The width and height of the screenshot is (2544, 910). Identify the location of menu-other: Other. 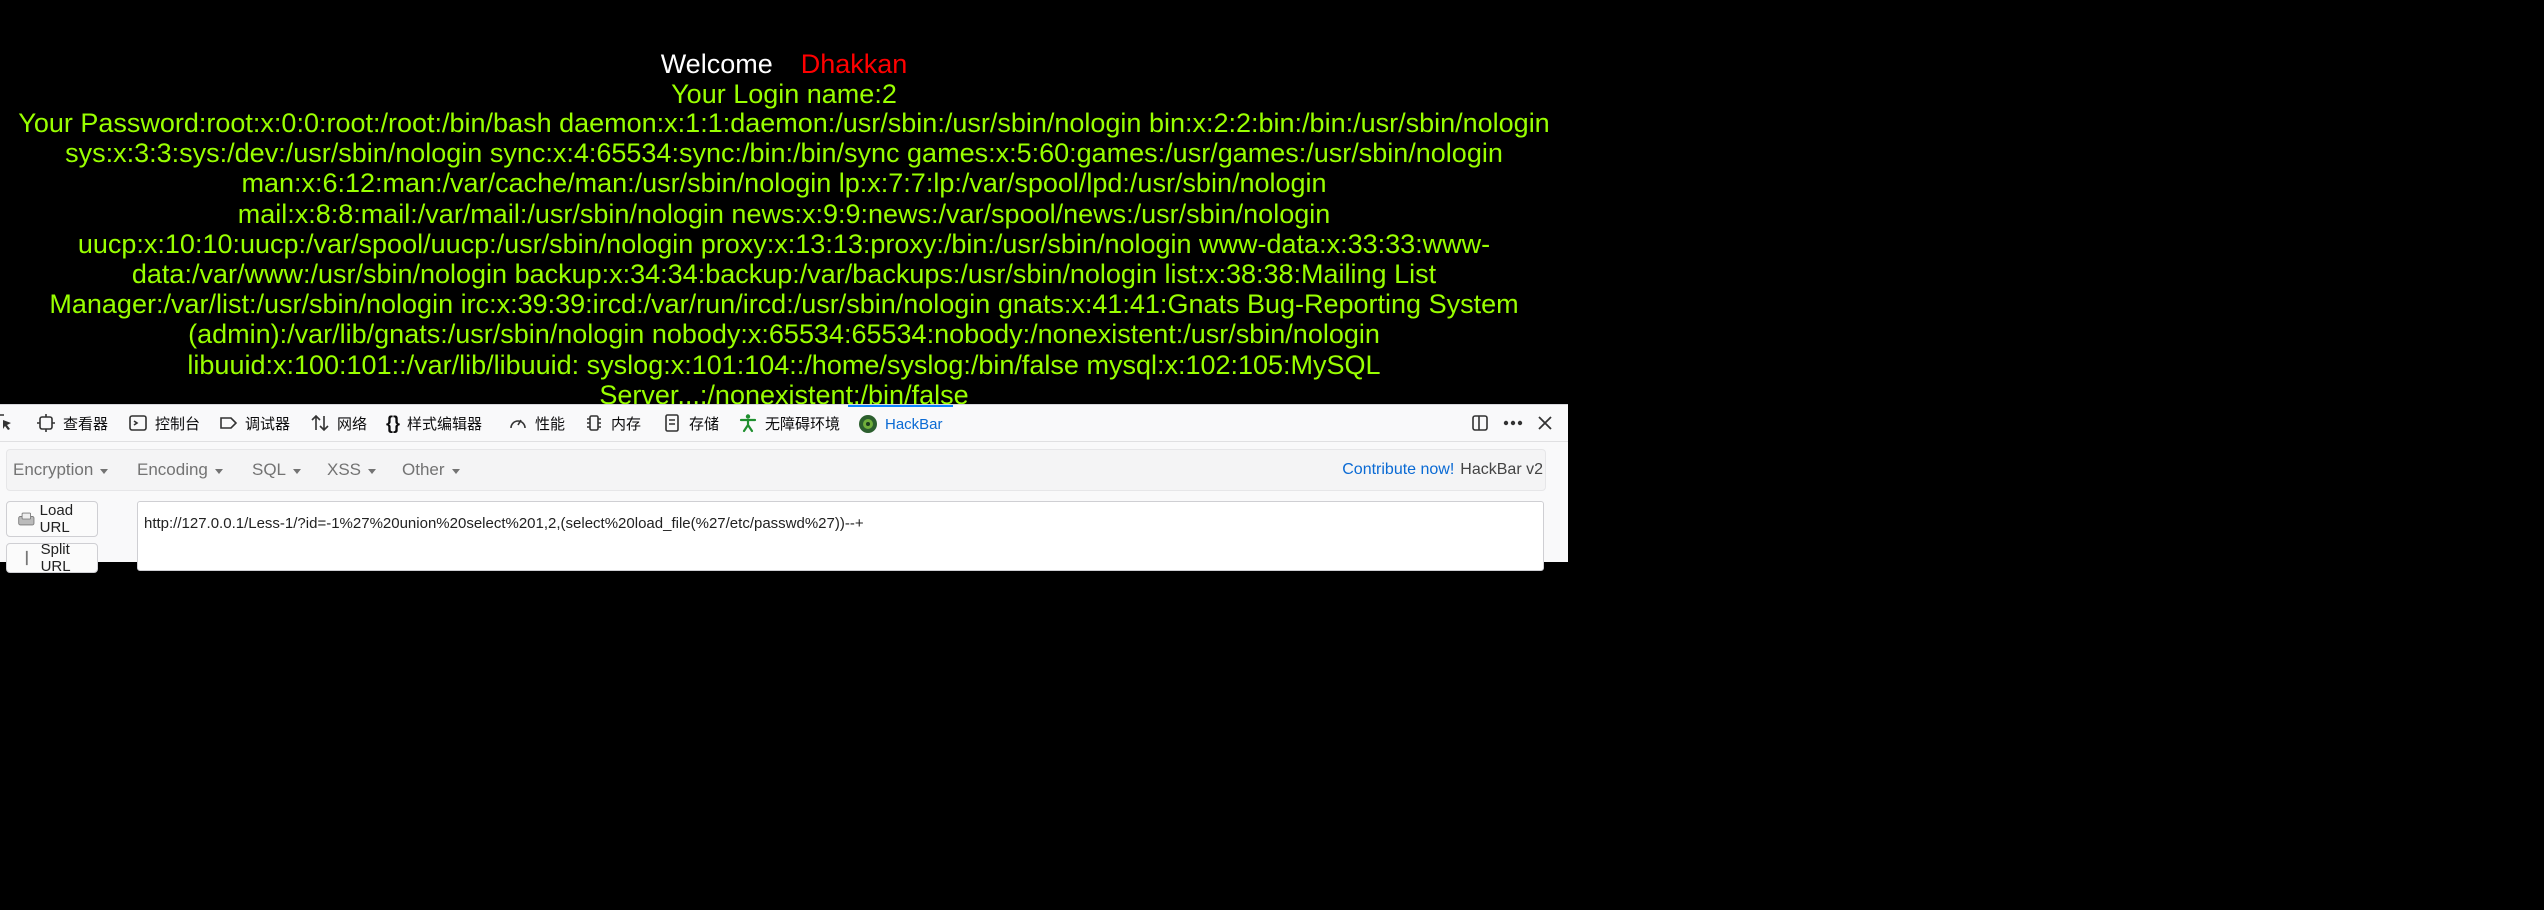
(431, 470).